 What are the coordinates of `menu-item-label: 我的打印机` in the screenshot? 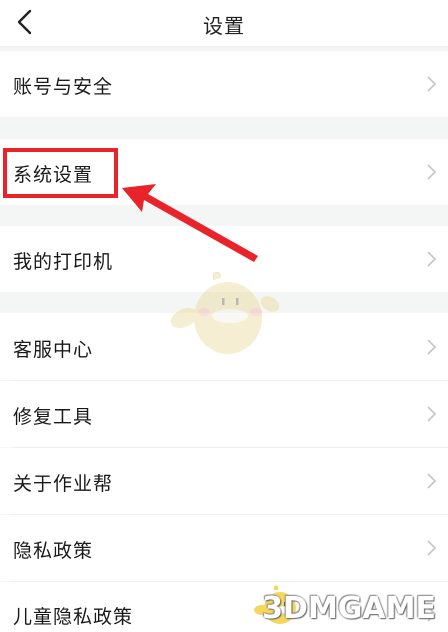 It's located at (63, 262).